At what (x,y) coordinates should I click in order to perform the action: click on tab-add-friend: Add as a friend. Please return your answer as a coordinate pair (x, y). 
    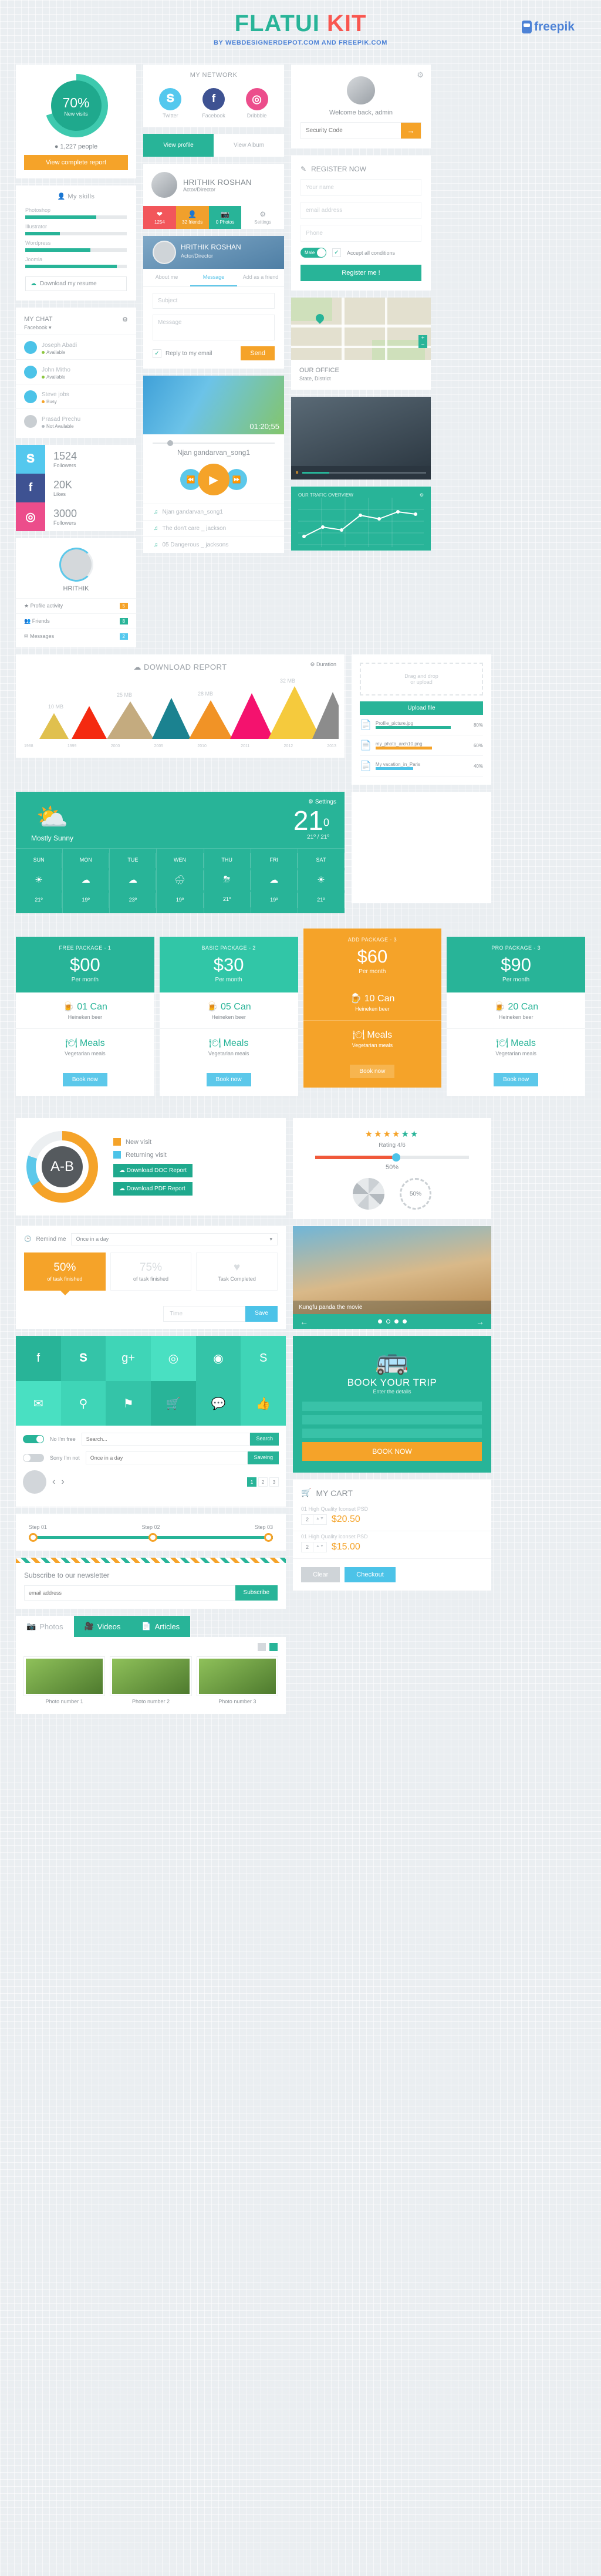
    Looking at the image, I should click on (260, 277).